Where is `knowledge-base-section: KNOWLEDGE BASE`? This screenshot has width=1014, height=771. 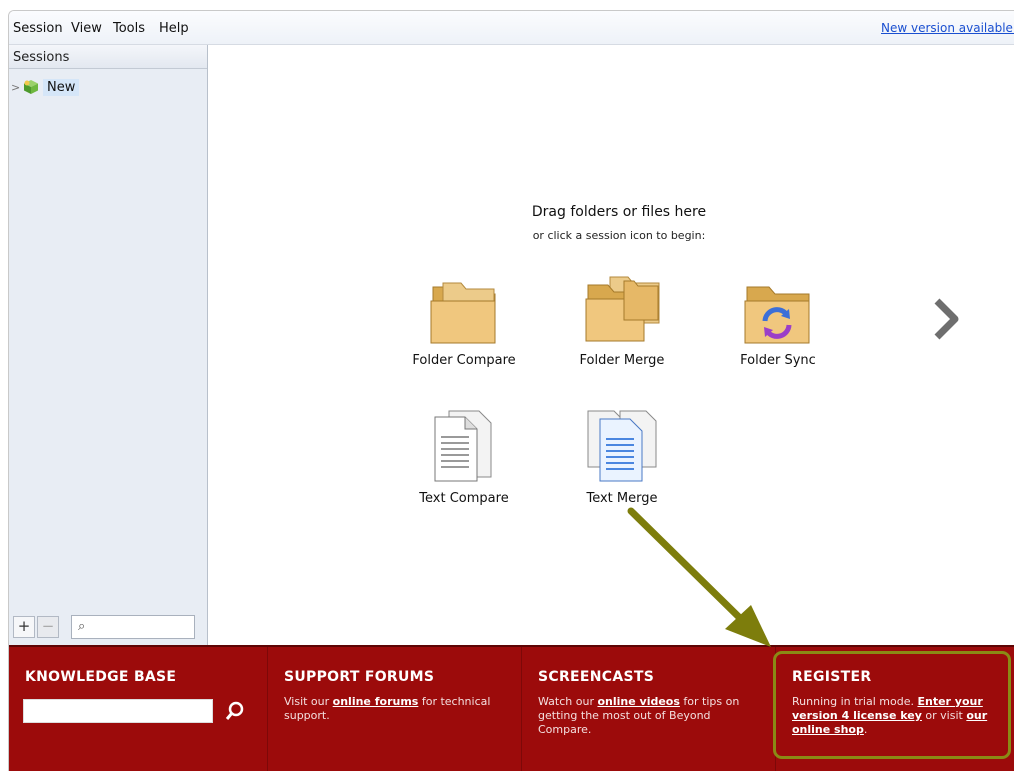 knowledge-base-section: KNOWLEDGE BASE is located at coordinates (138, 709).